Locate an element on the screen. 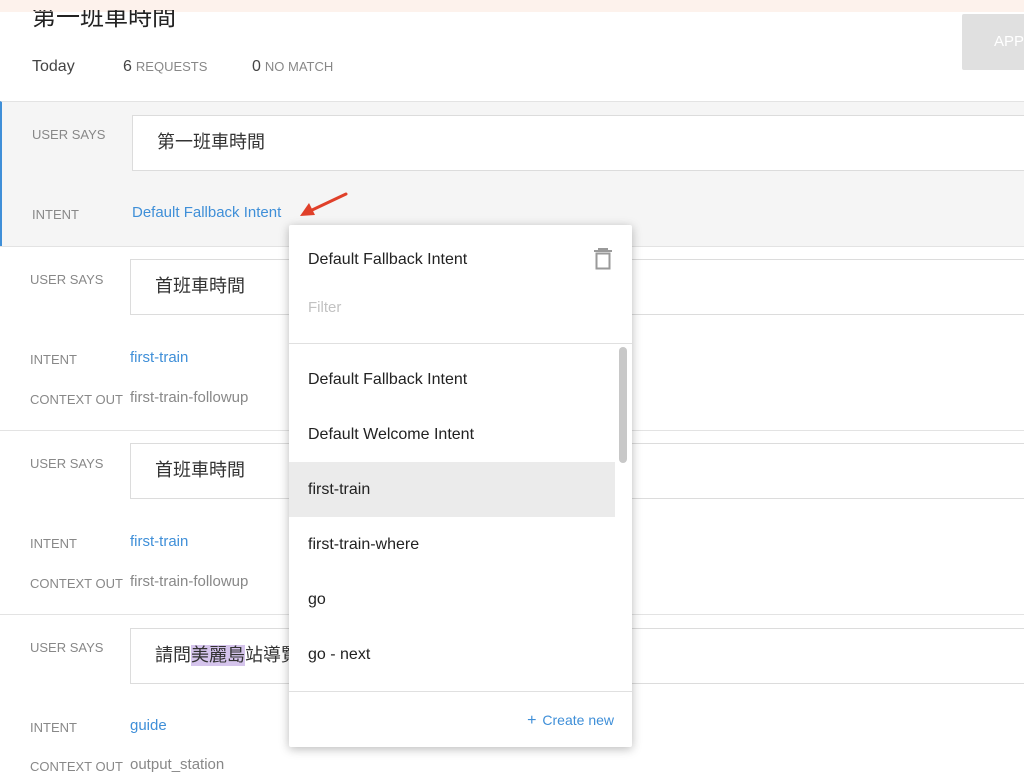 The height and width of the screenshot is (774, 1024). entity-highlight: 美麗島 is located at coordinates (218, 655).